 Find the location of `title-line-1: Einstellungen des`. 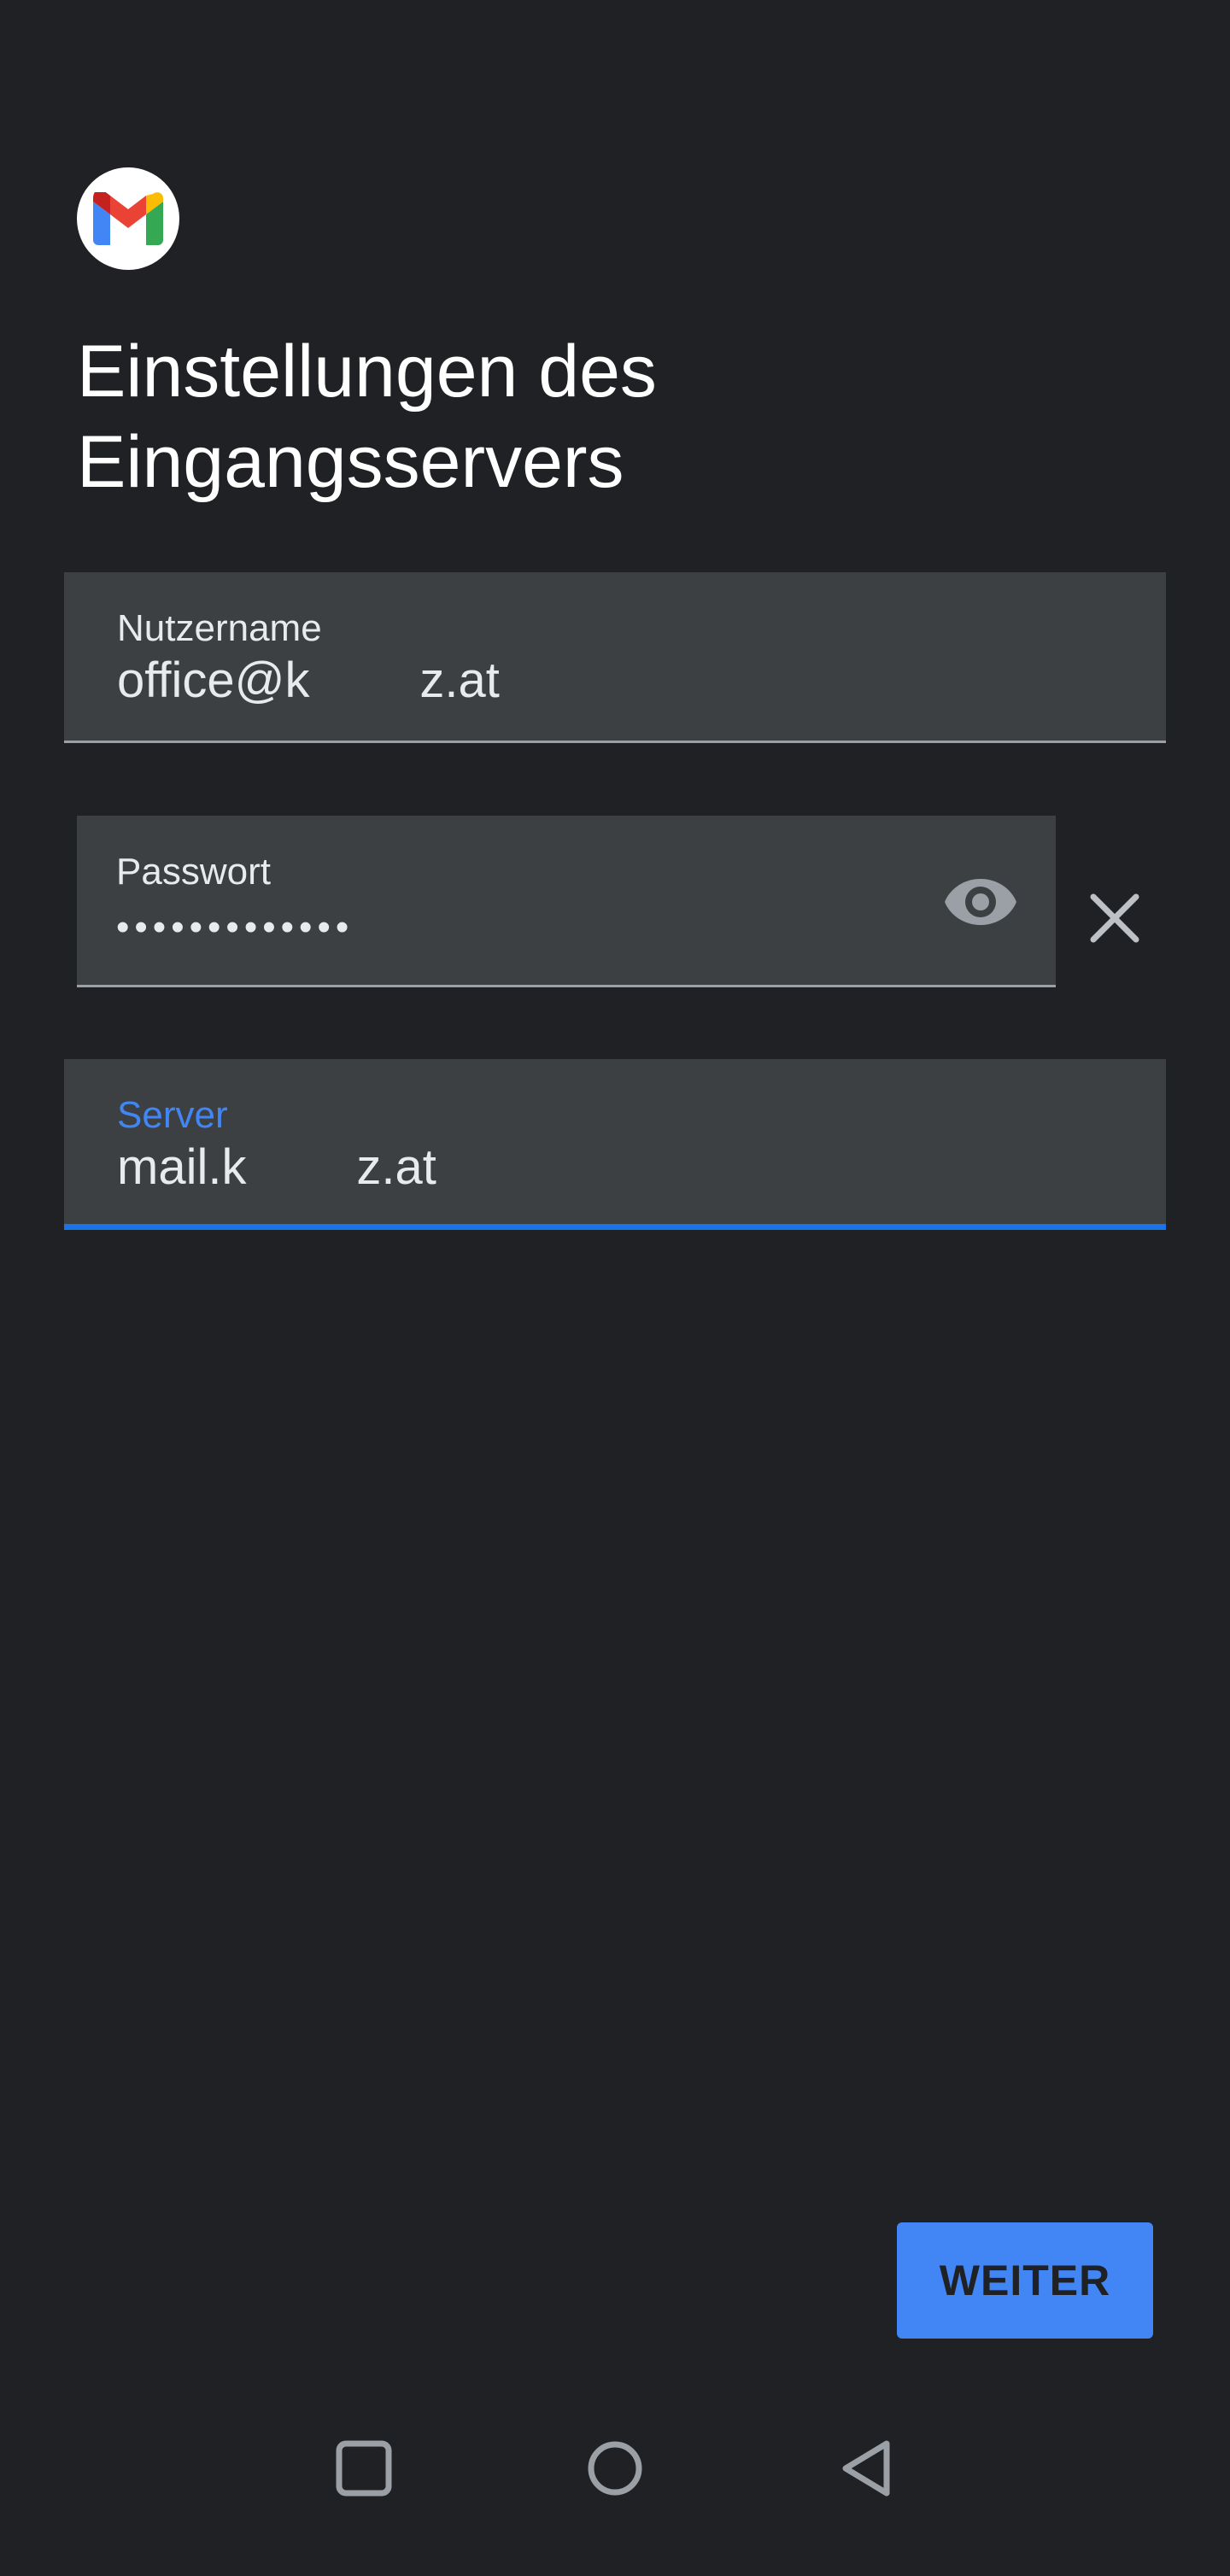

title-line-1: Einstellungen des is located at coordinates (367, 372).